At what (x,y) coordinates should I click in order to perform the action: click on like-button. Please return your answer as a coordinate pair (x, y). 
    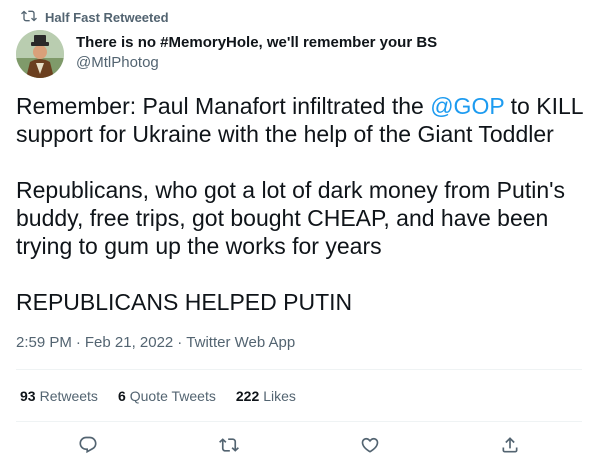
    Looking at the image, I should click on (370, 447).